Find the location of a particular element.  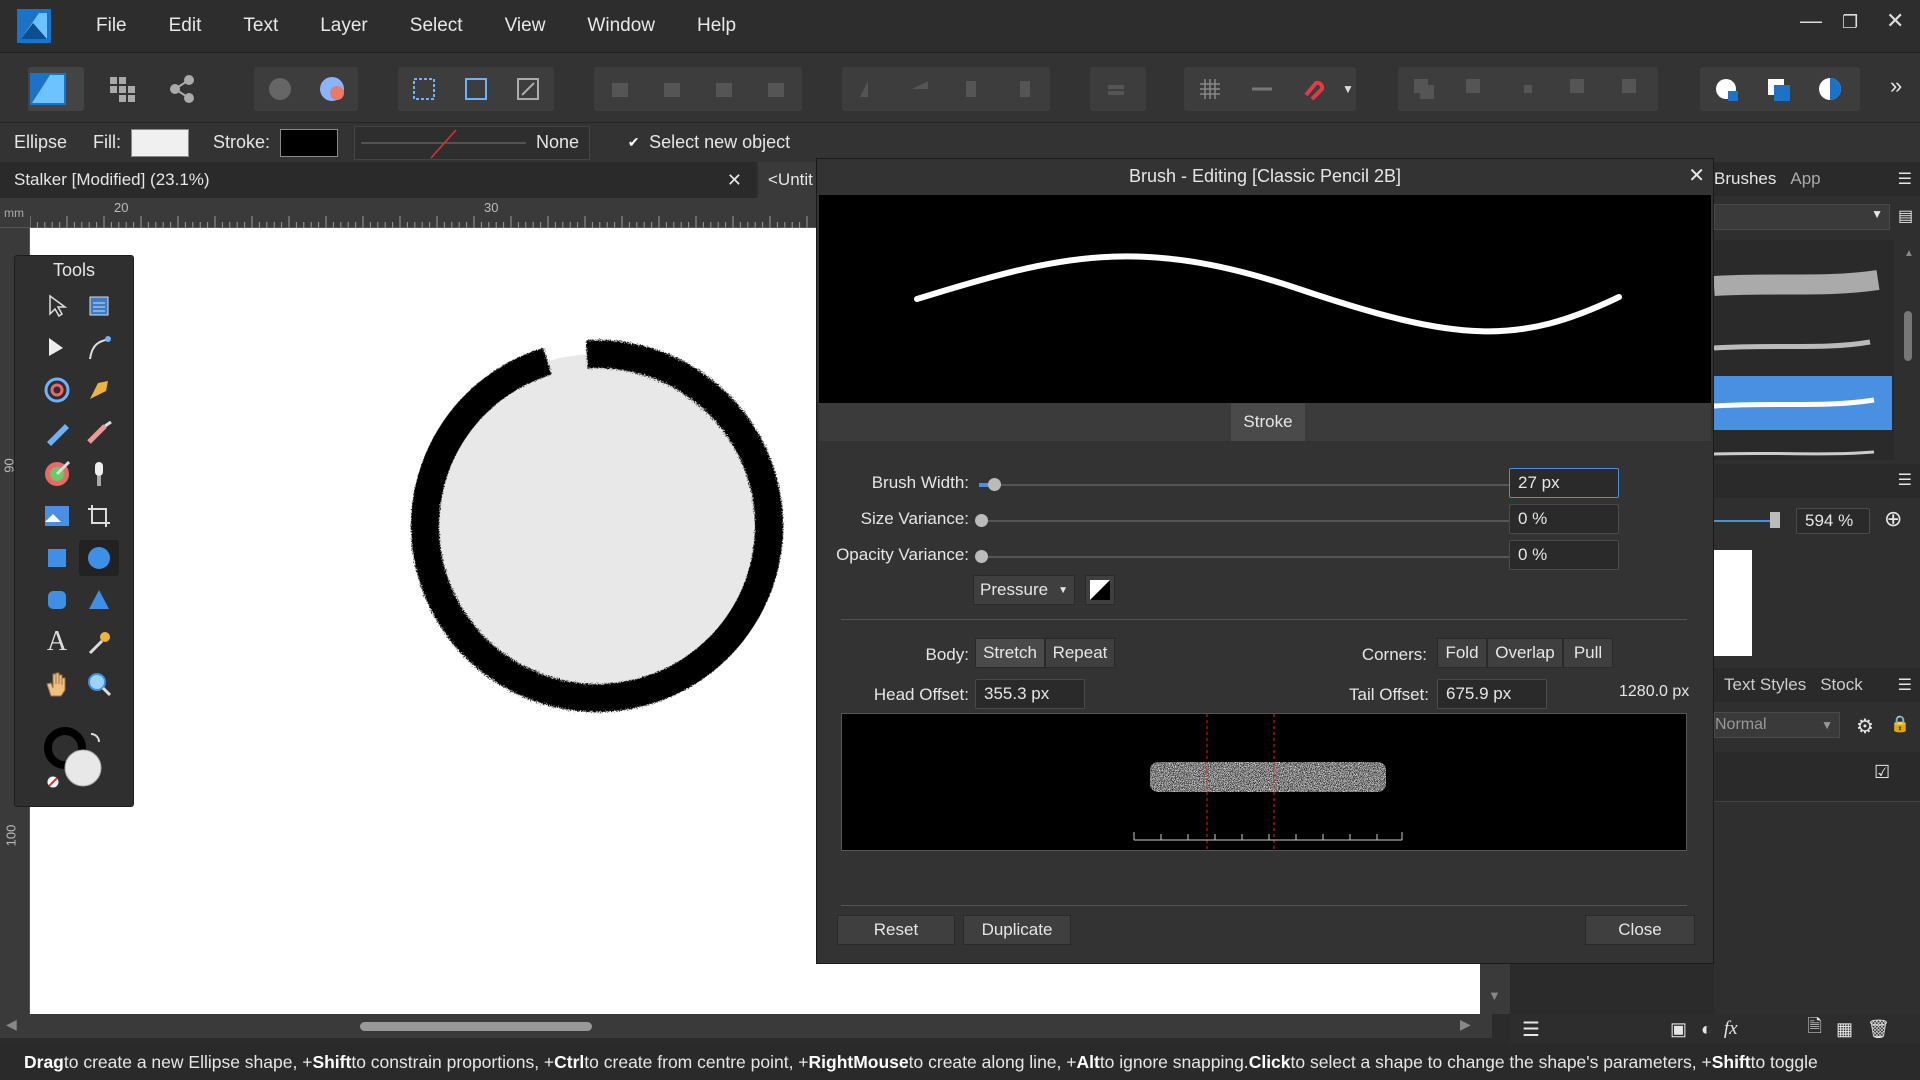

scroll-down-icon: ▼ is located at coordinates (1494, 995).